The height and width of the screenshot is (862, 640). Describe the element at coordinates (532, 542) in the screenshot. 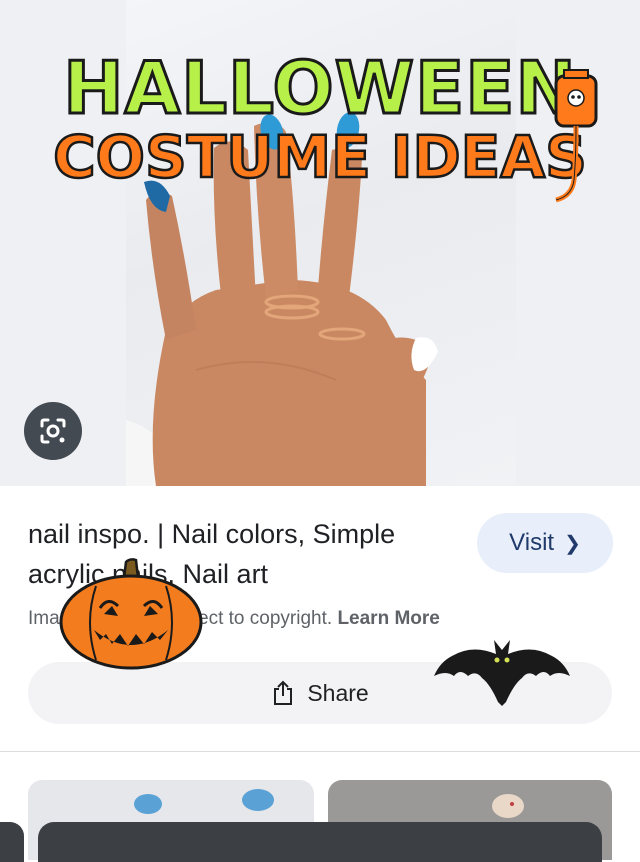

I see `visit-label: Visit` at that location.